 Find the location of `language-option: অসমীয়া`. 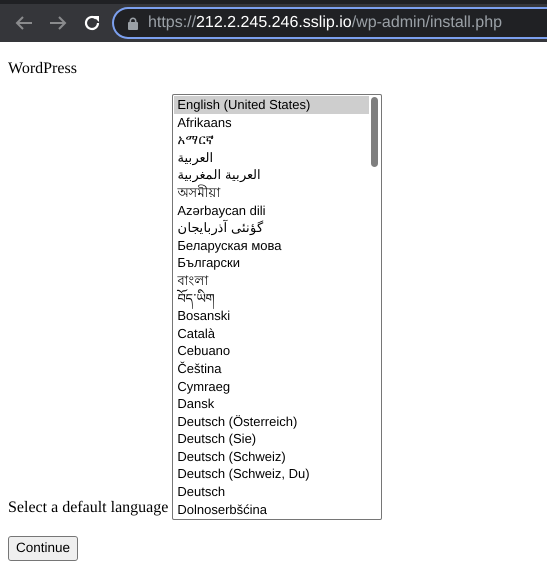

language-option: অসমীয়া is located at coordinates (272, 193).